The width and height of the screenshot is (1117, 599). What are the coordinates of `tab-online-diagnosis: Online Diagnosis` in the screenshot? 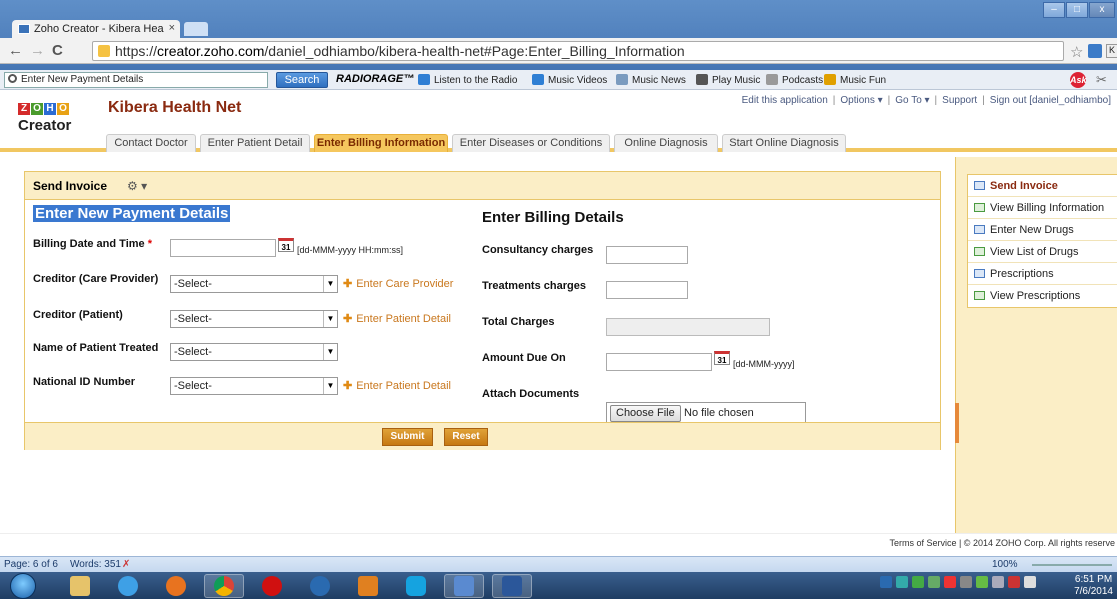 It's located at (666, 143).